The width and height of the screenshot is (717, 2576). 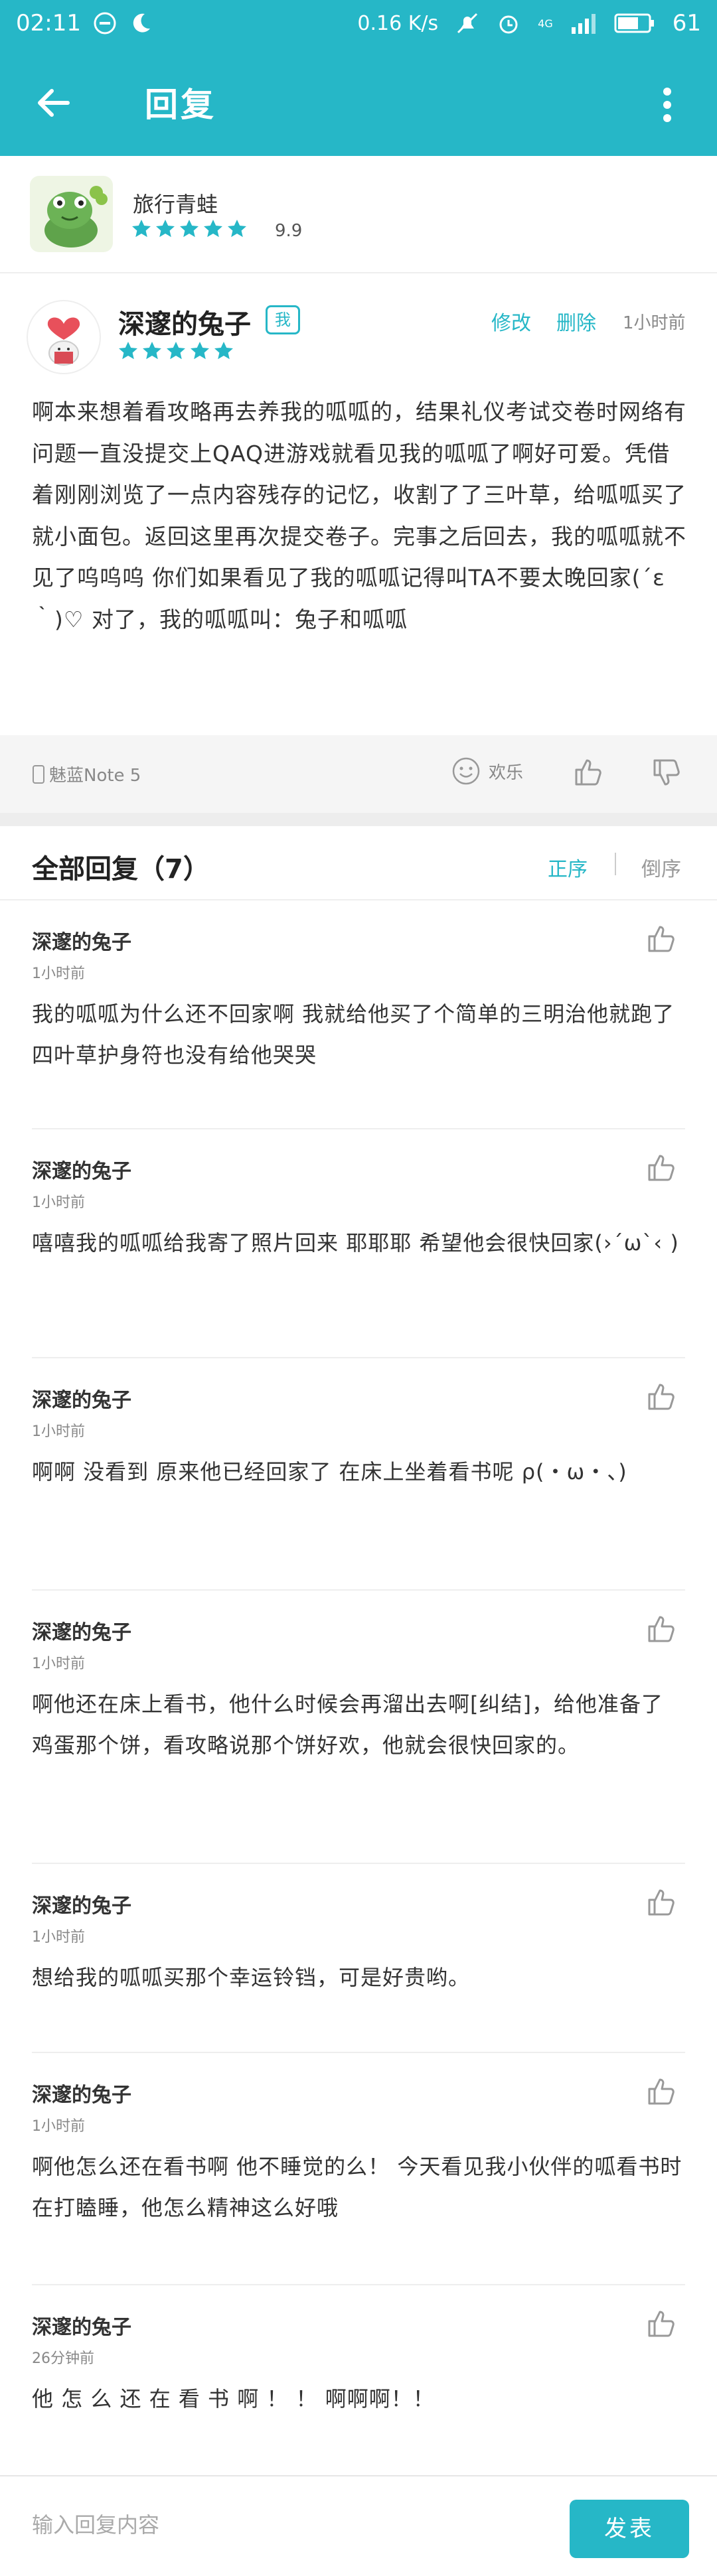 I want to click on reply-input-bar: 输入回复内容 发表, so click(x=358, y=2525).